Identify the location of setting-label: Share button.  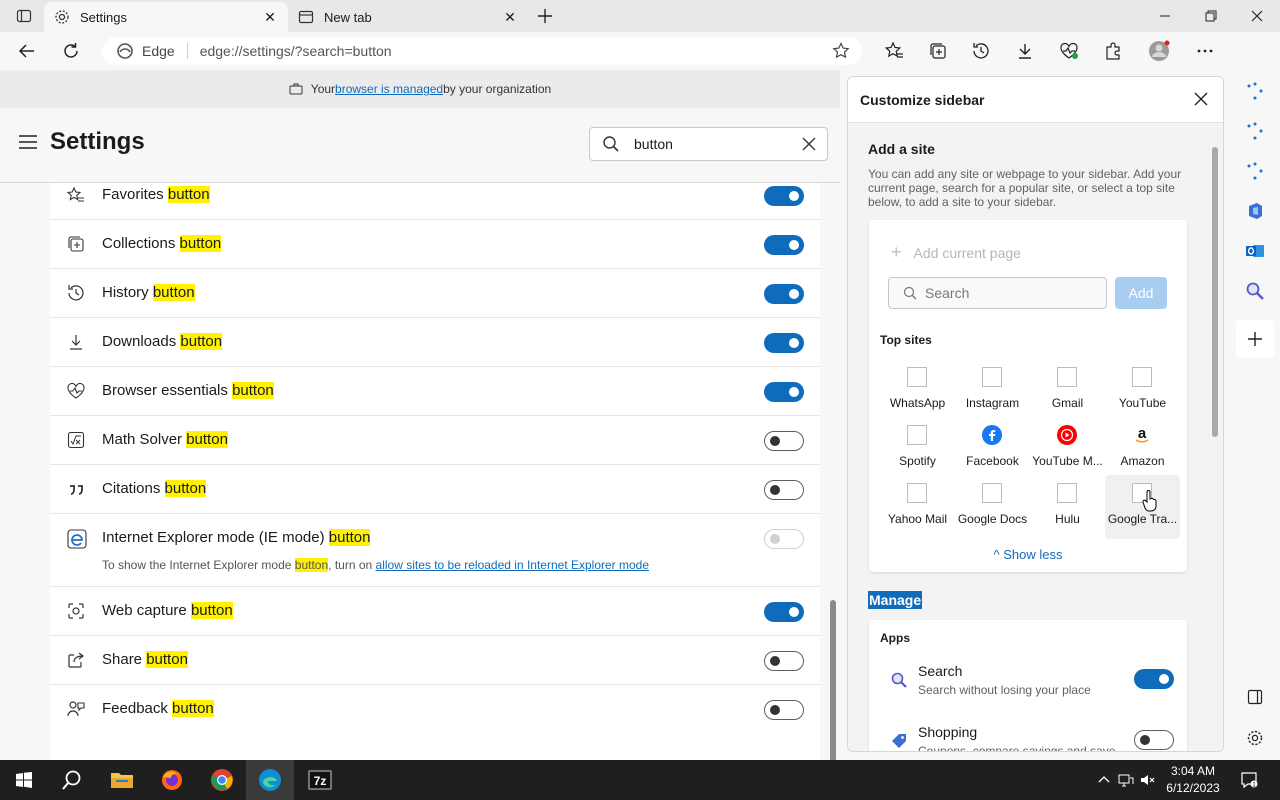
(145, 659).